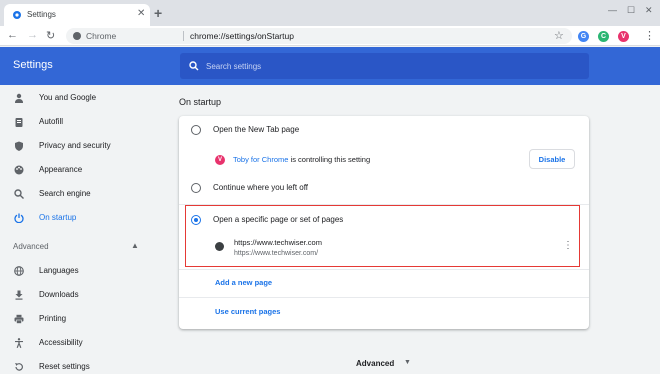  Describe the element at coordinates (80, 271) in the screenshot. I see `sidebar-item-languages: Languages` at that location.